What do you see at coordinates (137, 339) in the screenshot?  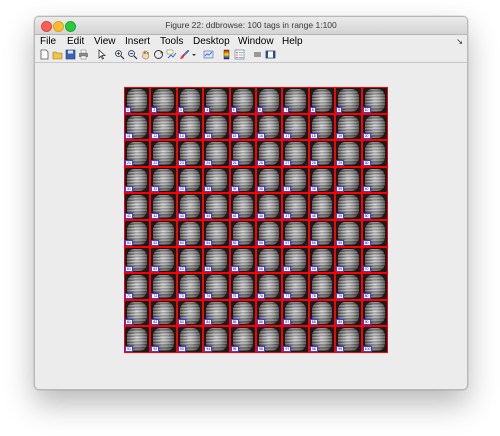 I see `tag-thumbnail: 91` at bounding box center [137, 339].